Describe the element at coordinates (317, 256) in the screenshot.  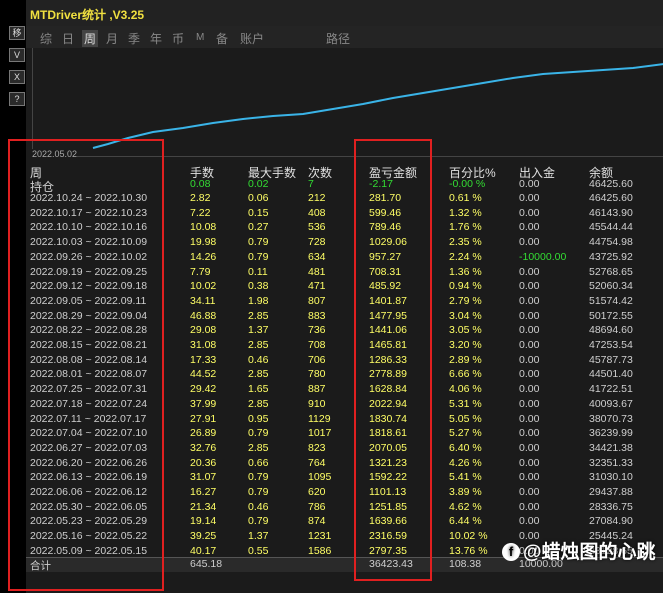
I see `cell-count: 634` at that location.